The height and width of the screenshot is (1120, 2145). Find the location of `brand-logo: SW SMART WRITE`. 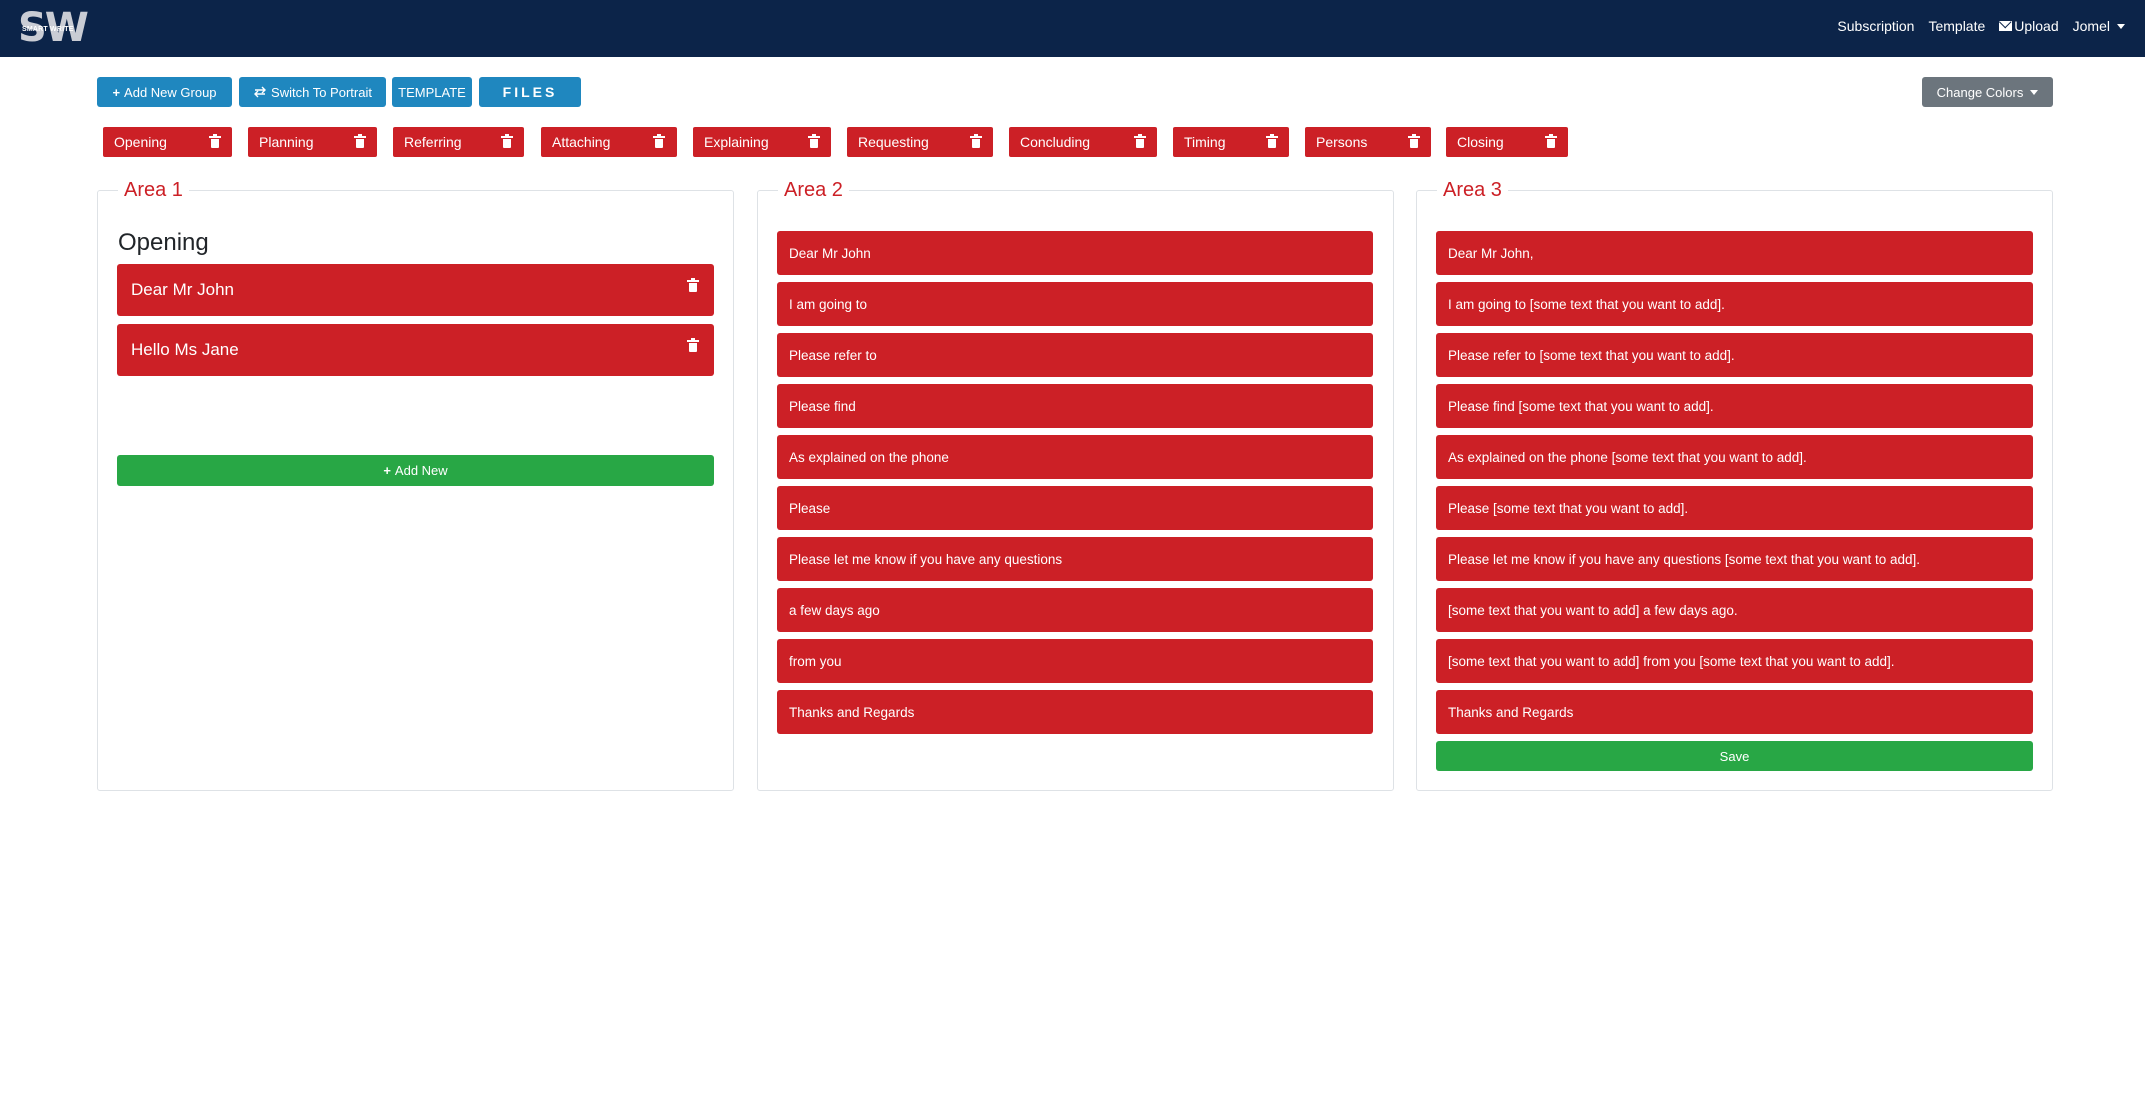

brand-logo: SW SMART WRITE is located at coordinates (53, 28).